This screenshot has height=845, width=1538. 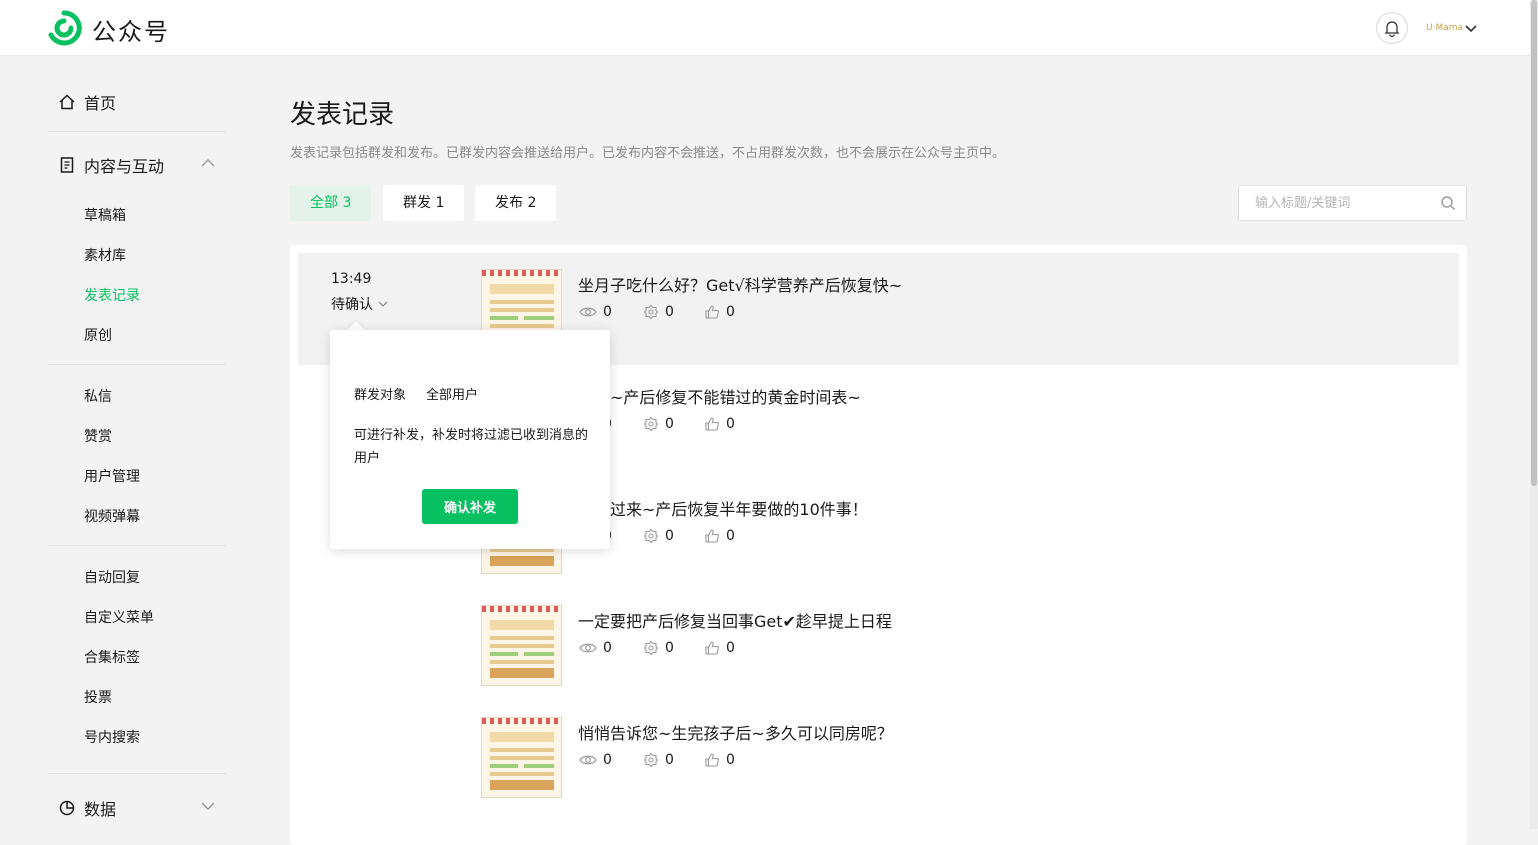 I want to click on notification-bell-icon, so click(x=1392, y=28).